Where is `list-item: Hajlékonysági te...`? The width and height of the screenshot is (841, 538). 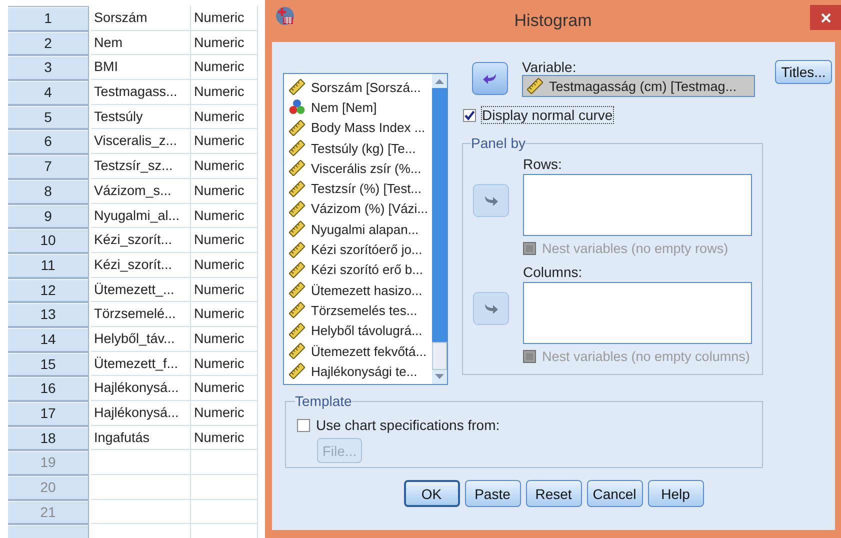 list-item: Hajlékonysági te... is located at coordinates (364, 371).